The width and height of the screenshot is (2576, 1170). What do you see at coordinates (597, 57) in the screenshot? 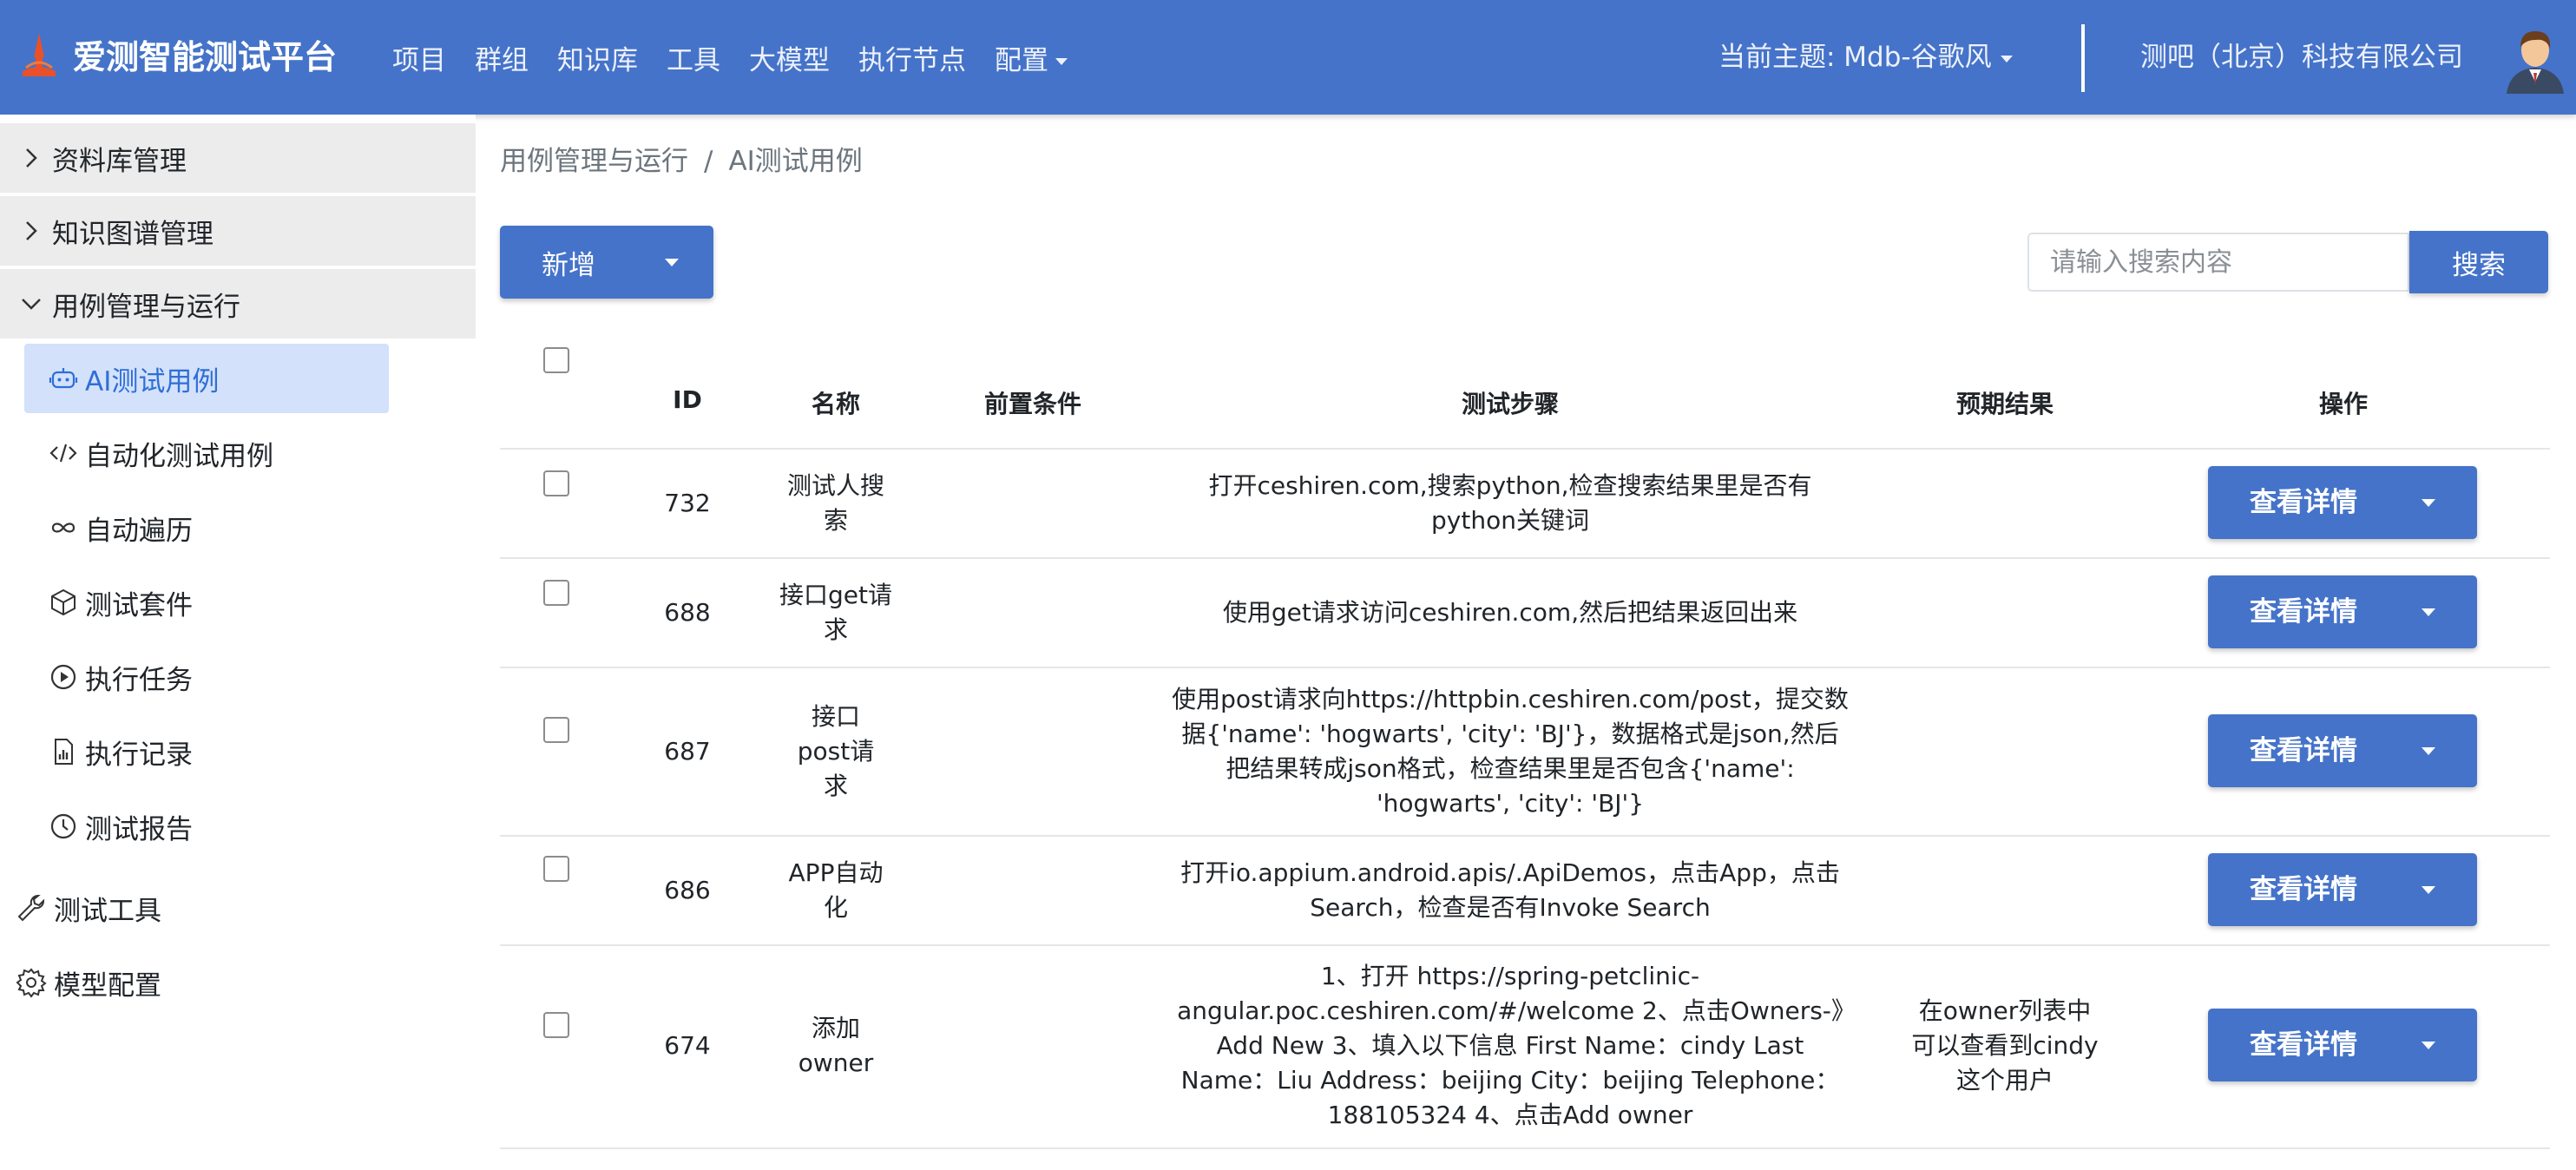
I see `nav-item-knowledge: 知识库` at bounding box center [597, 57].